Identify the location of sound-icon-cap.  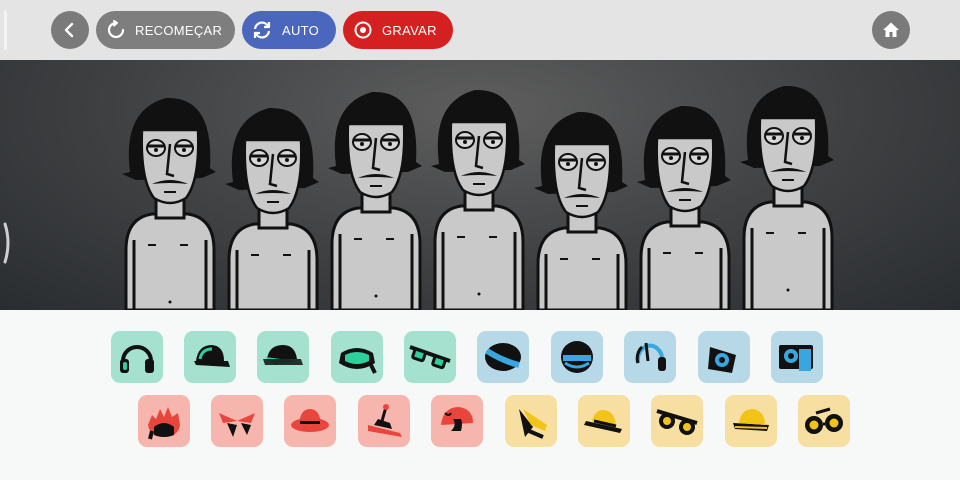
(210, 357).